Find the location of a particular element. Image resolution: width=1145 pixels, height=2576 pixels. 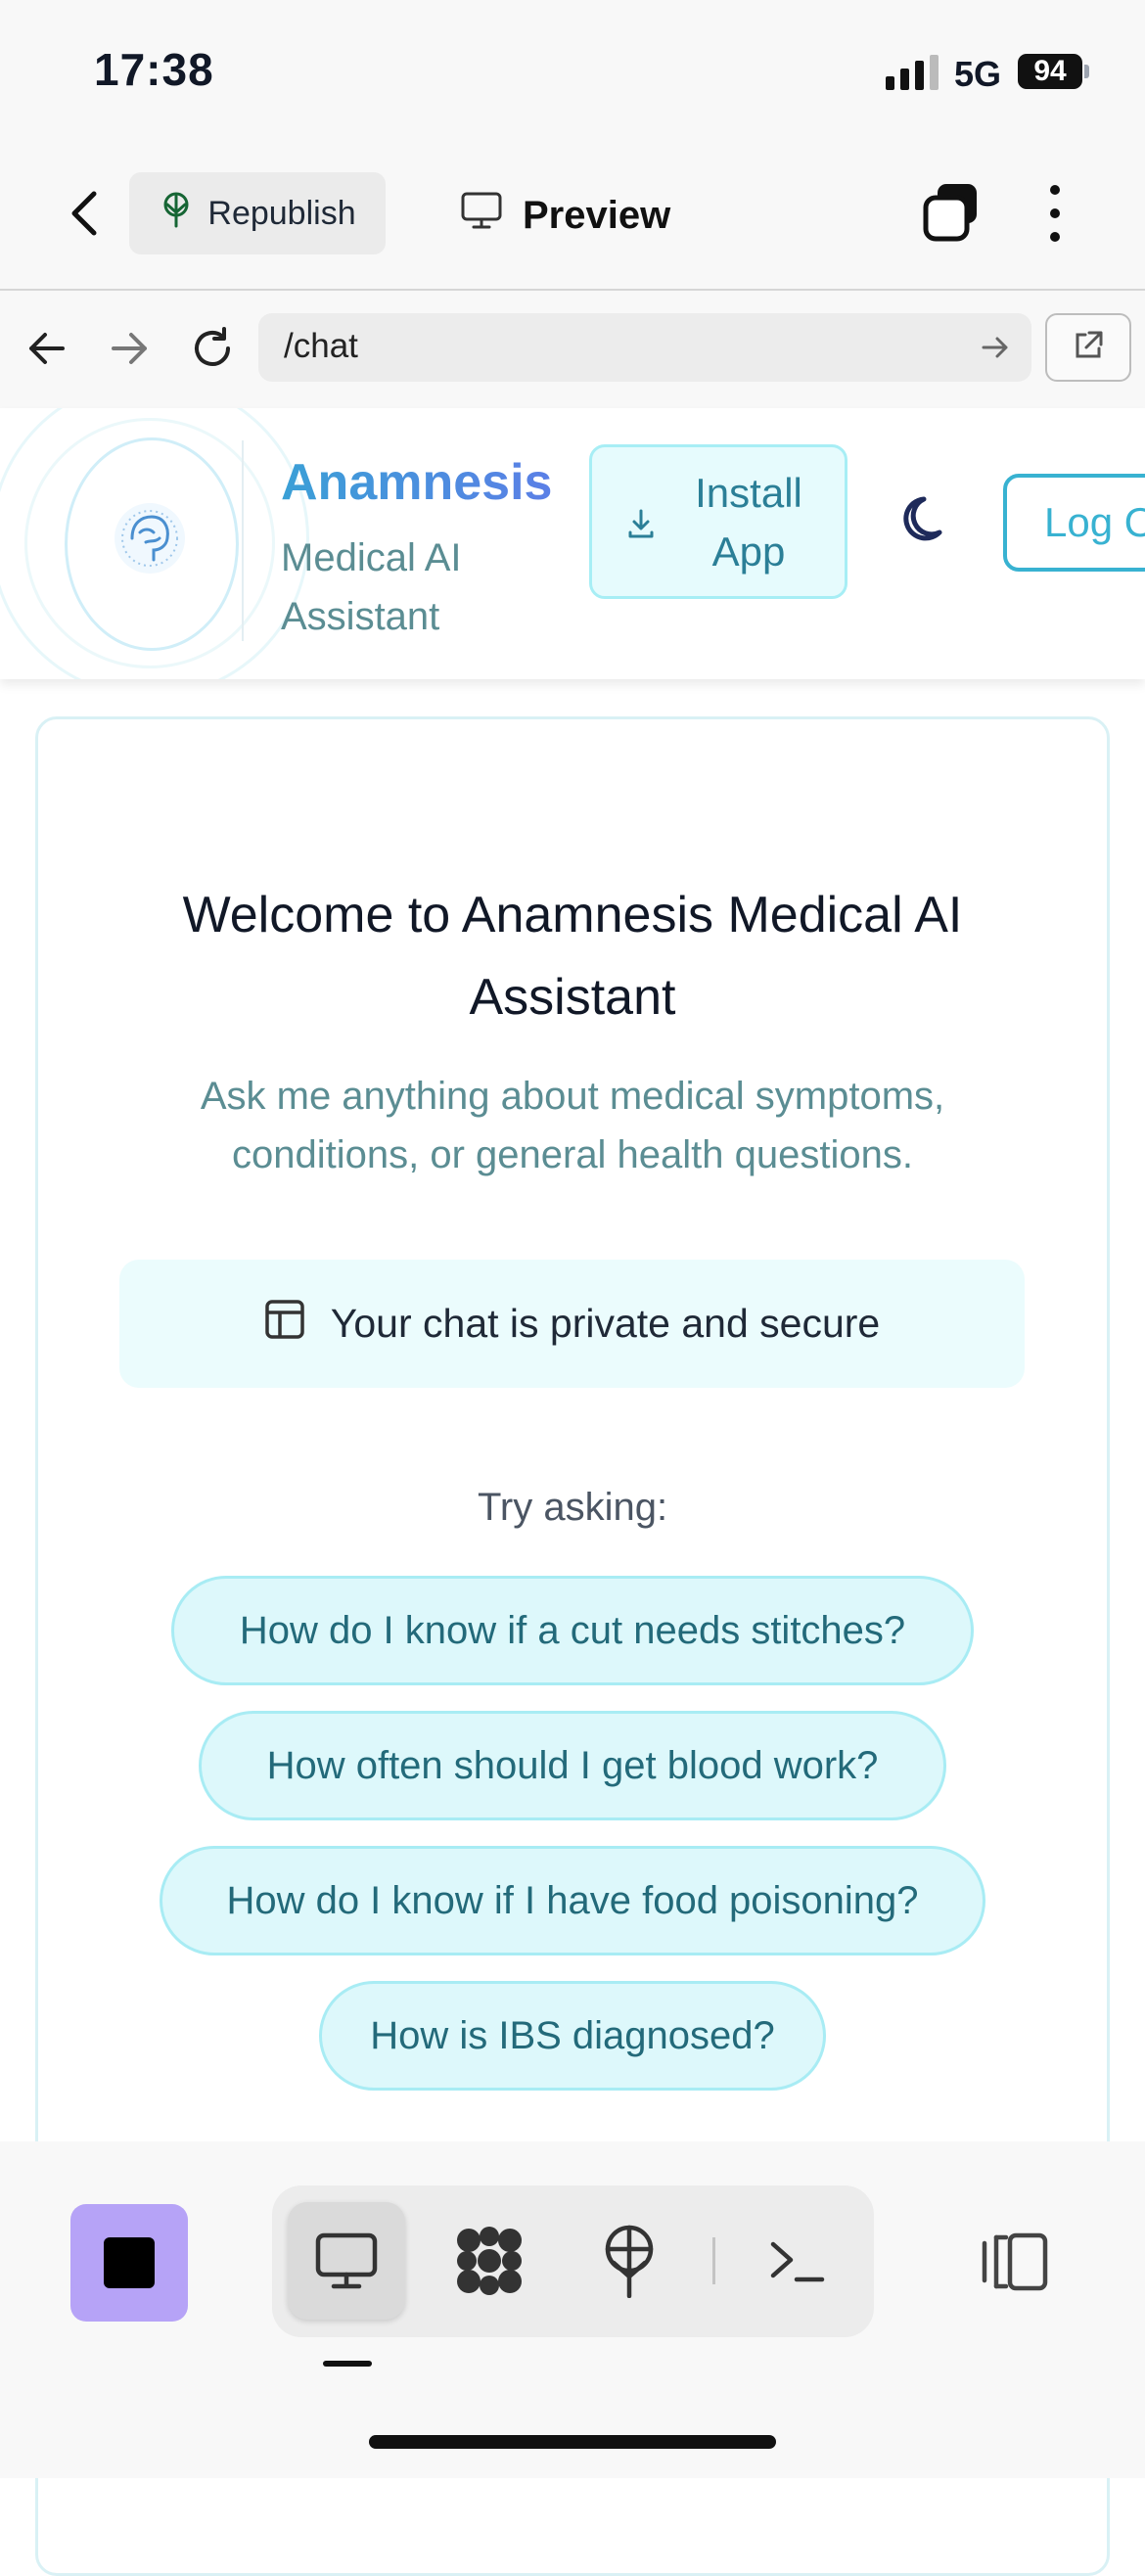

pattern-icon is located at coordinates (489, 2261).